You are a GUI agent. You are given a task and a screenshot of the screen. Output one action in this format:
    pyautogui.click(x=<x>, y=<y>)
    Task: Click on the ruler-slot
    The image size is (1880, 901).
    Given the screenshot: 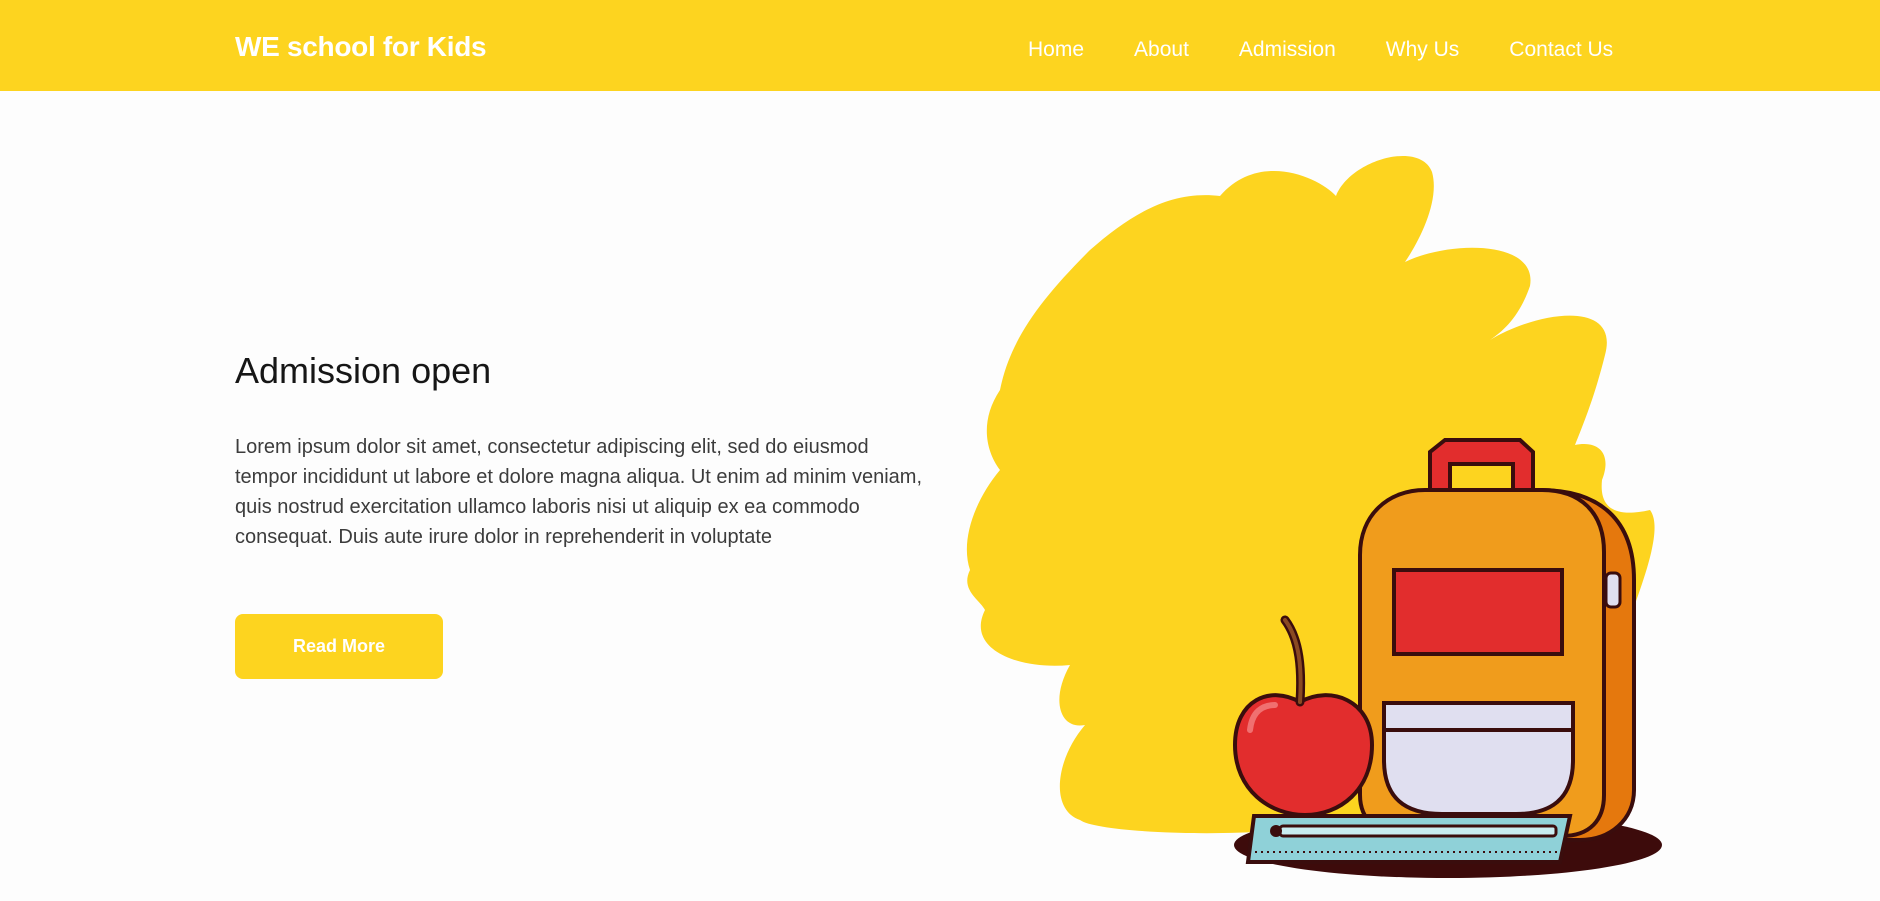 What is the action you would take?
    pyautogui.click(x=1418, y=831)
    